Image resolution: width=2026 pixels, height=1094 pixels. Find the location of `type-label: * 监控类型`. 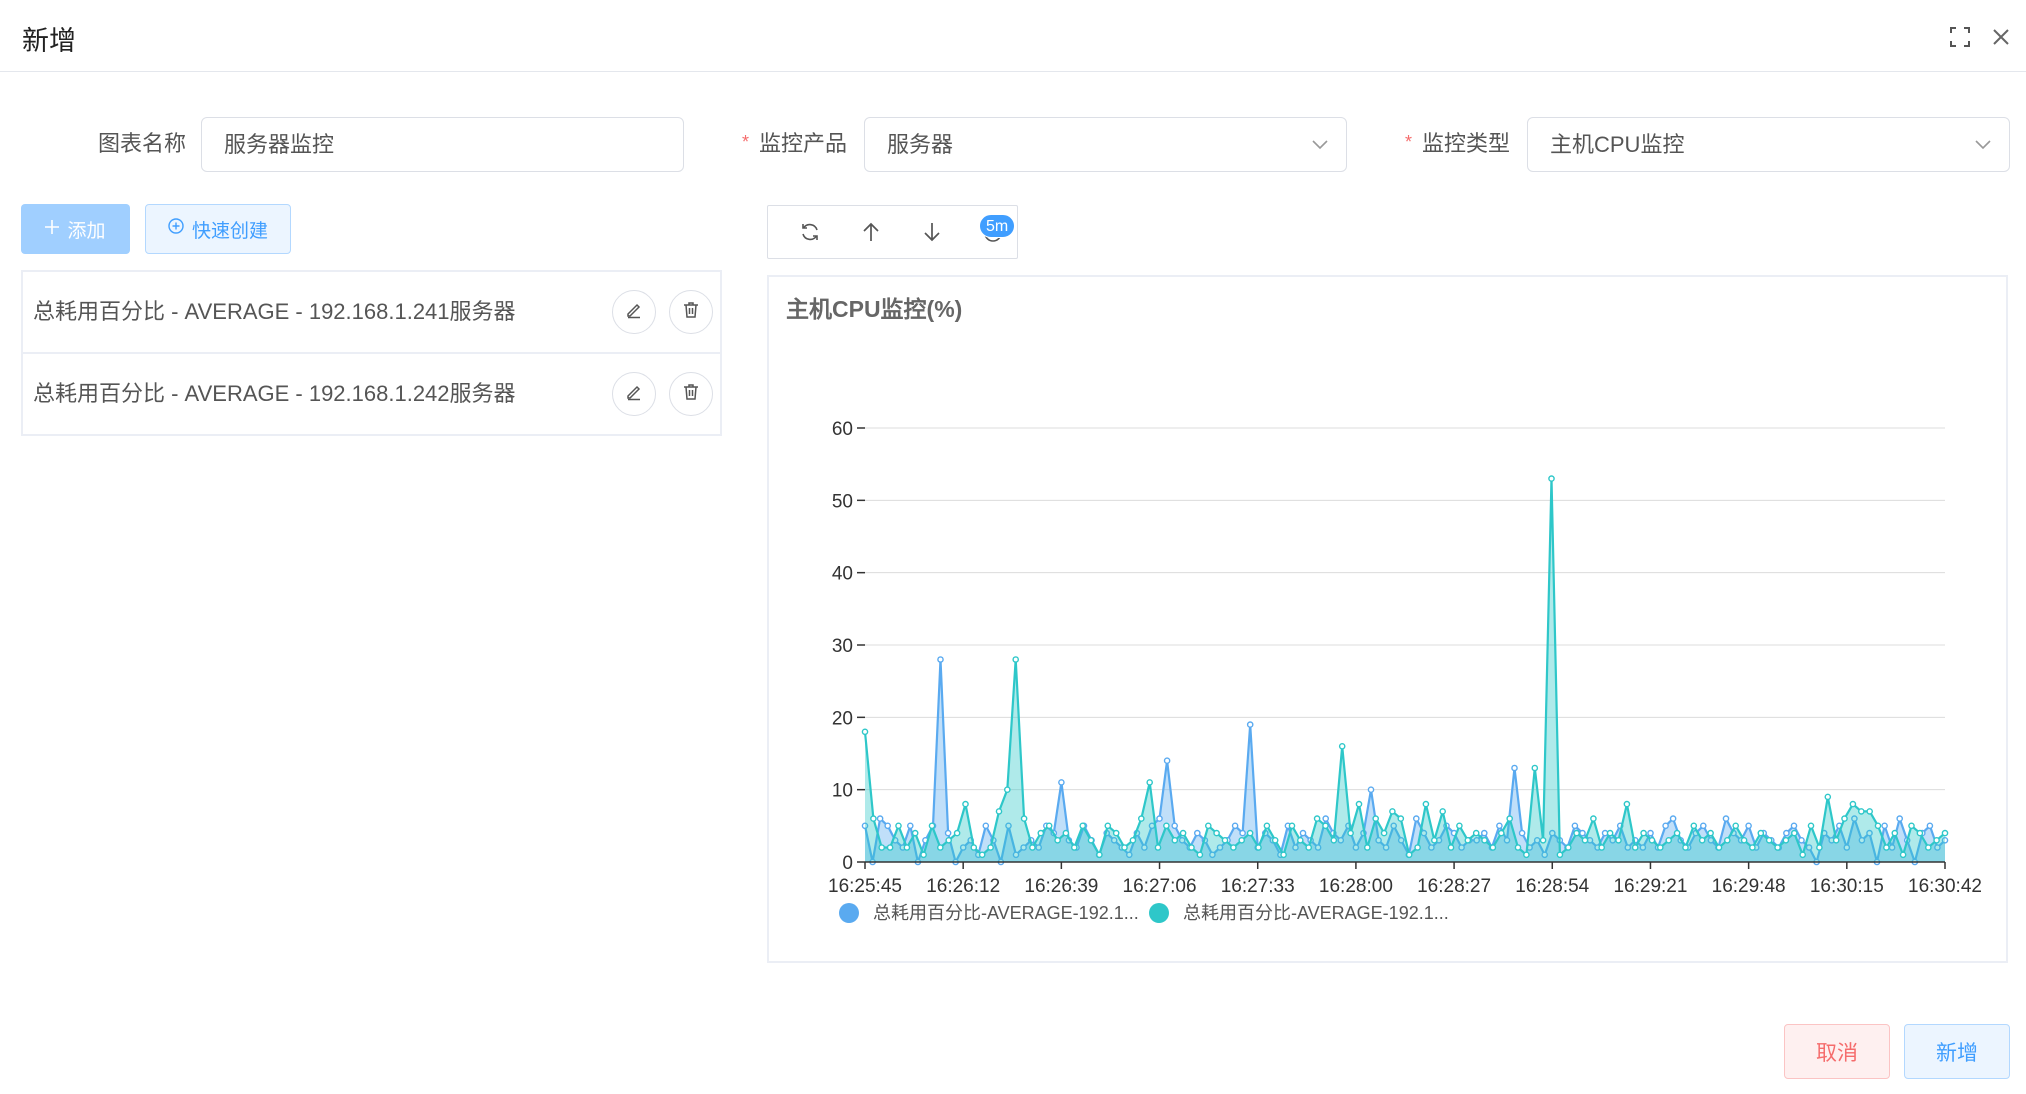

type-label: * 监控类型 is located at coordinates (1457, 144).